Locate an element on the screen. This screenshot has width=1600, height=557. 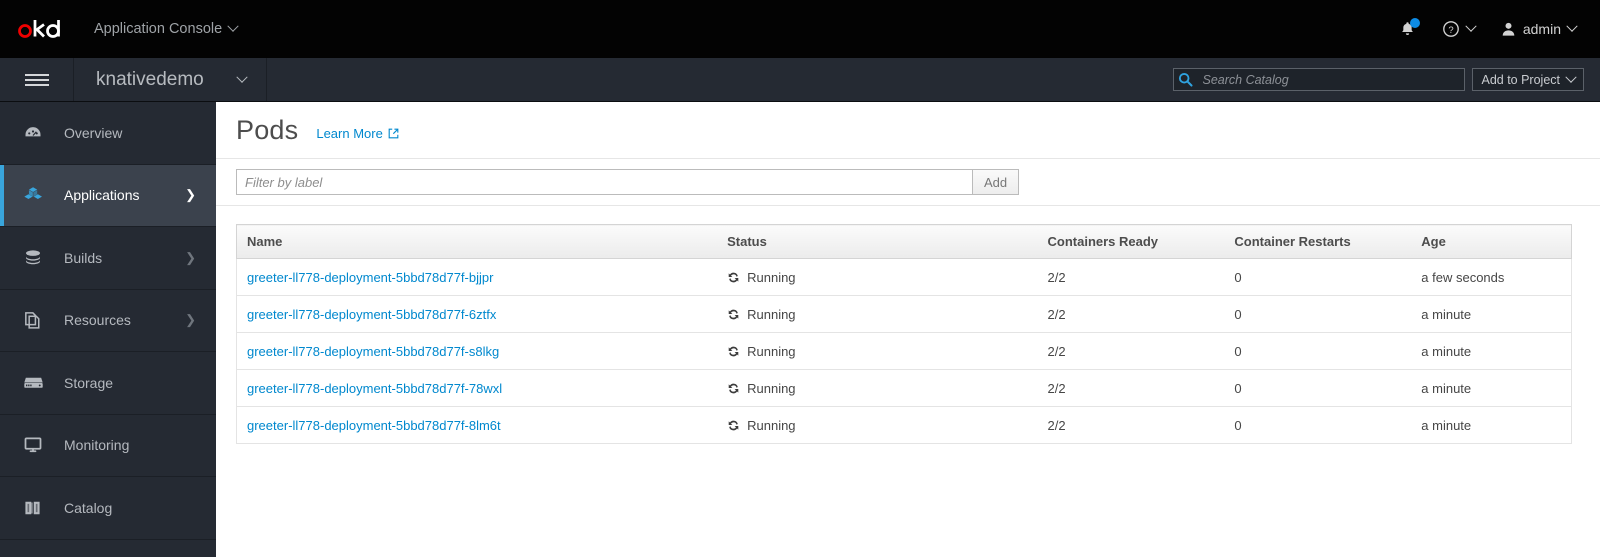
sidebar-item-applications: Applications ❯ is located at coordinates (108, 195).